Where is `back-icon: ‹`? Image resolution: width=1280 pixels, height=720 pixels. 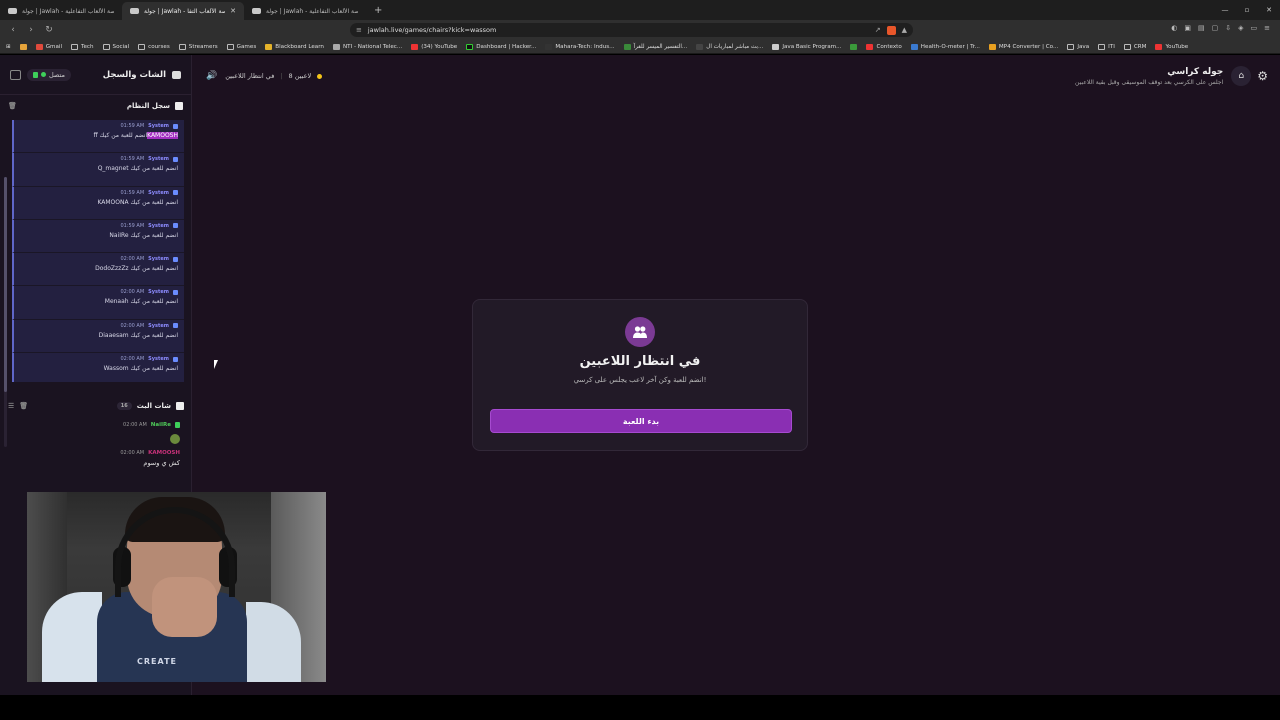
back-icon: ‹ is located at coordinates (13, 30).